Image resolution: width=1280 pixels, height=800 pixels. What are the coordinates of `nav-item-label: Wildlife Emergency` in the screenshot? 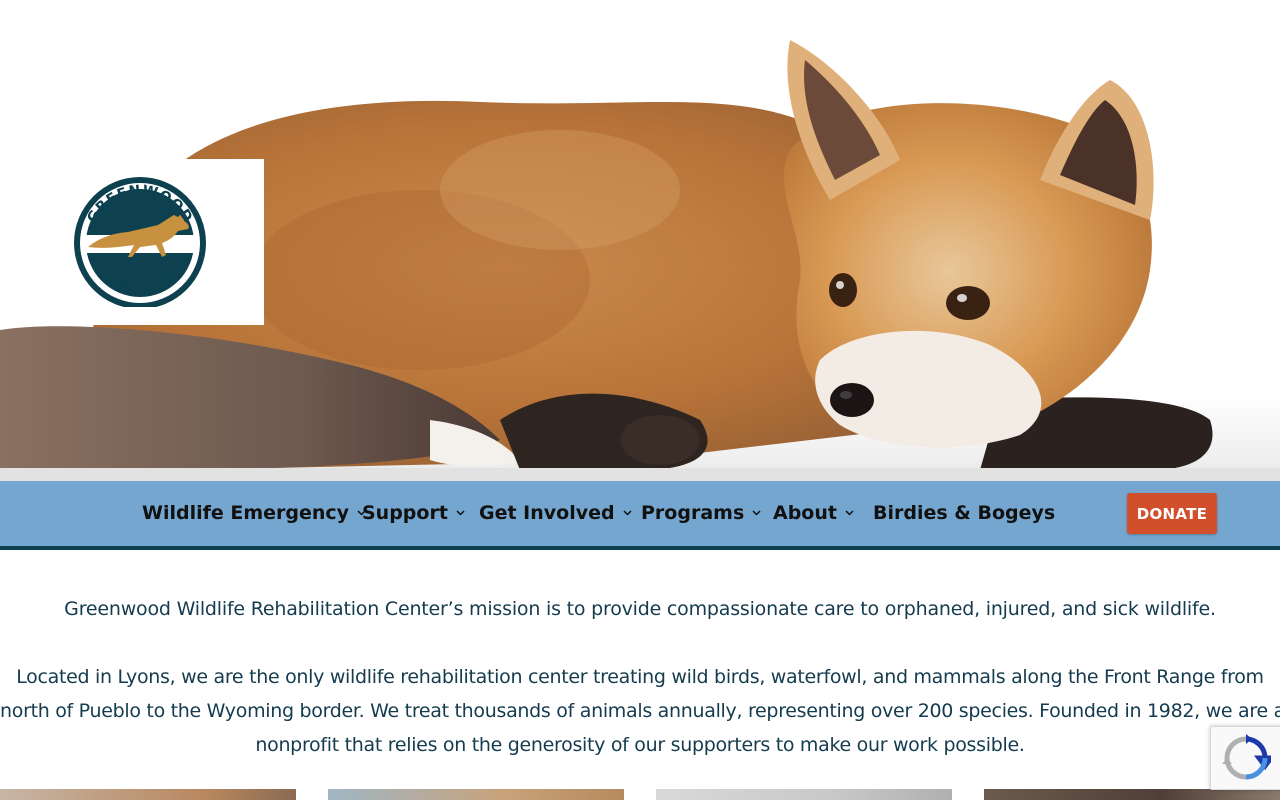 It's located at (246, 513).